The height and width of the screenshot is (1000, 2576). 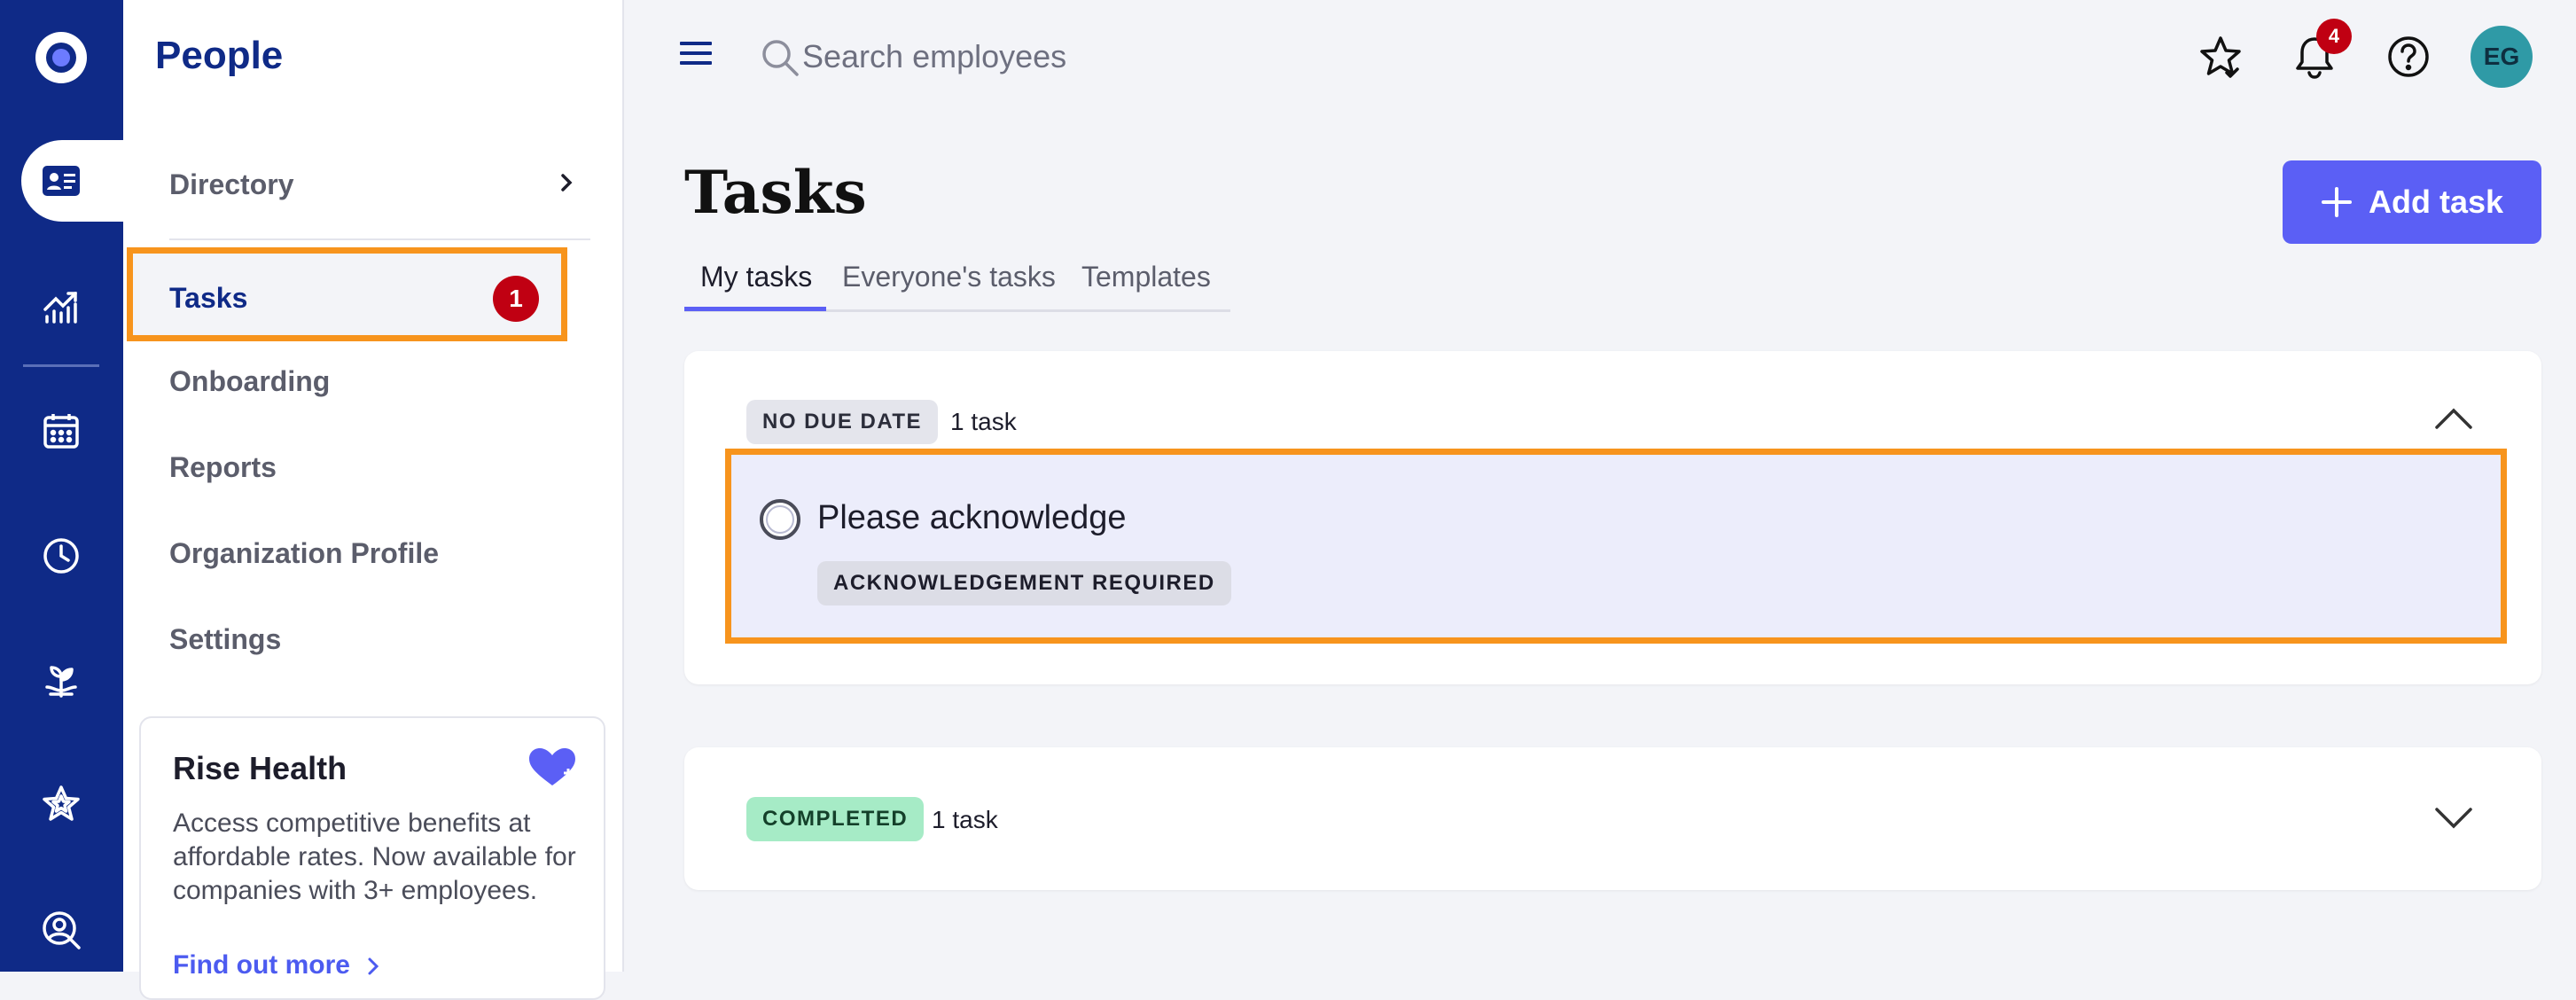 What do you see at coordinates (2408, 57) in the screenshot?
I see `help-icon` at bounding box center [2408, 57].